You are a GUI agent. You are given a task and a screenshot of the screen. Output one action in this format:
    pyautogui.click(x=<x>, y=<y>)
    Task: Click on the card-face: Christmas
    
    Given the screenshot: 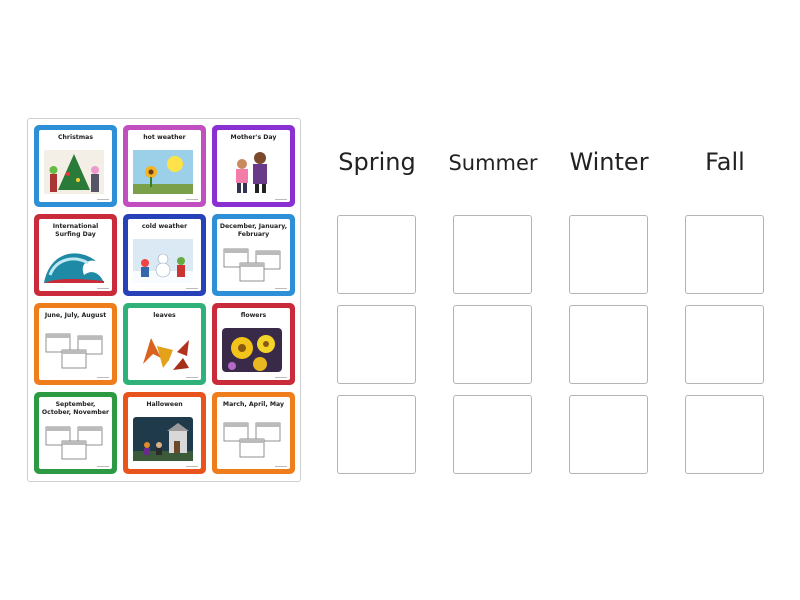 What is the action you would take?
    pyautogui.click(x=75, y=166)
    